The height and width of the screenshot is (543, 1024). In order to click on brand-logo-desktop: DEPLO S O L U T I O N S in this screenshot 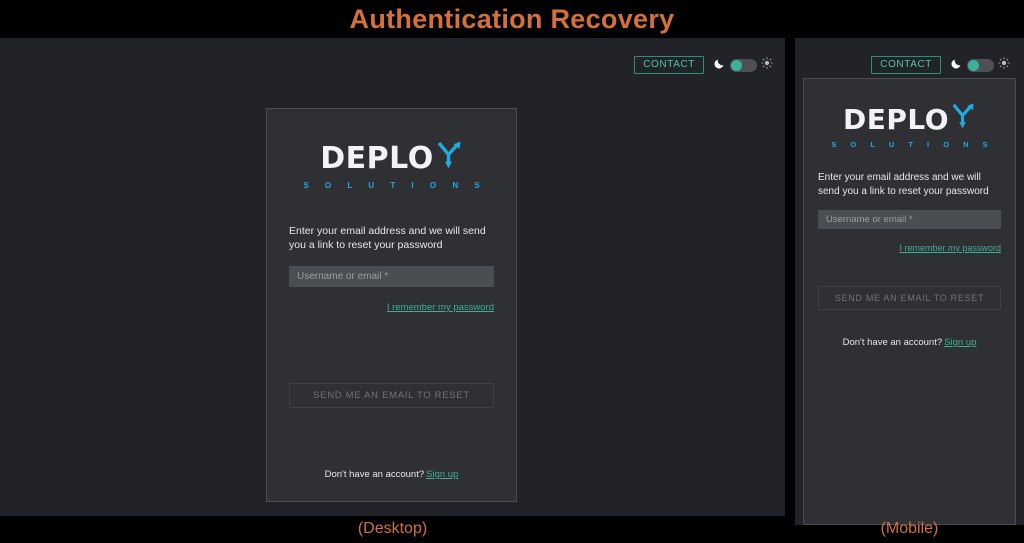, I will do `click(391, 164)`.